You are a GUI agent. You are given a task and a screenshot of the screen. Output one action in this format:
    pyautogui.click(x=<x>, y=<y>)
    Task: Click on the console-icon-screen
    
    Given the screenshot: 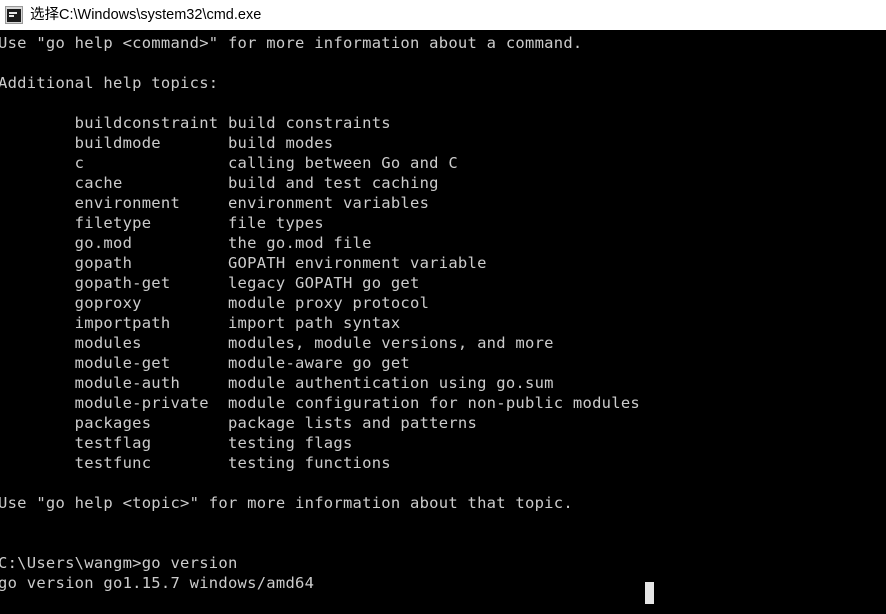 What is the action you would take?
    pyautogui.click(x=14, y=15)
    